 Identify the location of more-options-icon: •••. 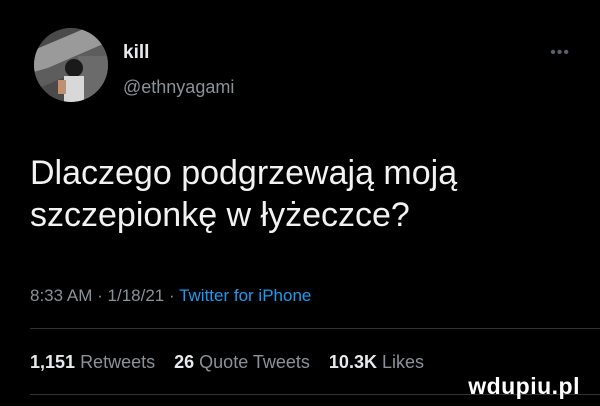
(560, 53).